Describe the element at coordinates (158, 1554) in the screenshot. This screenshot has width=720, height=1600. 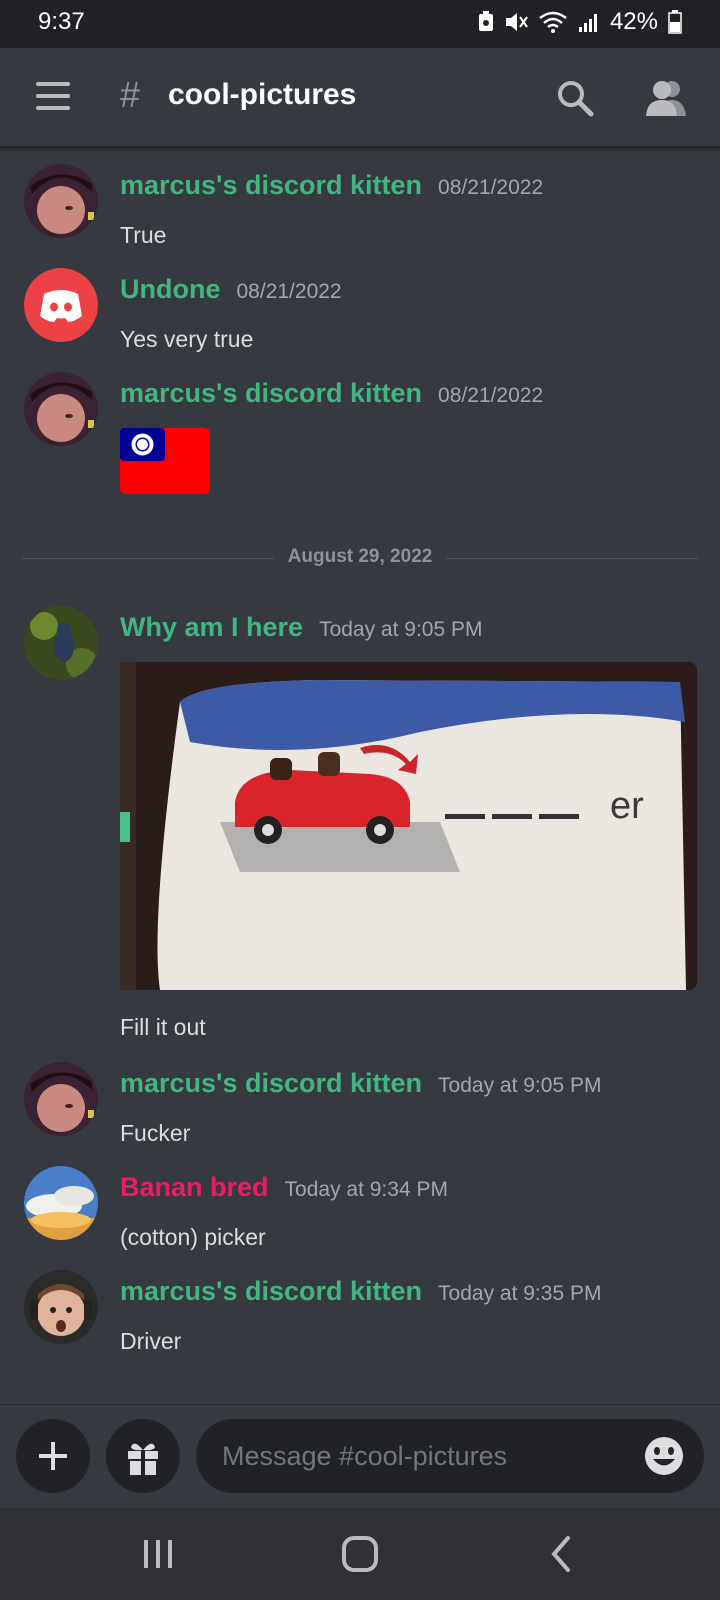
I see `recent-apps-icon` at that location.